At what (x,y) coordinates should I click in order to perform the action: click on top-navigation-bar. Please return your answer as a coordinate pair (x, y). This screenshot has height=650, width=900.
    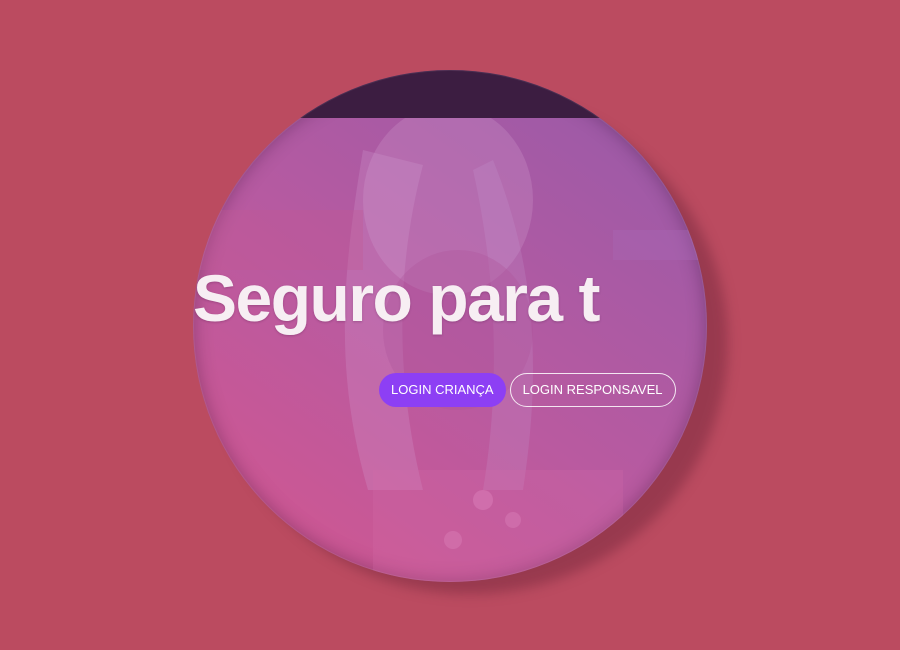
    Looking at the image, I should click on (450, 94).